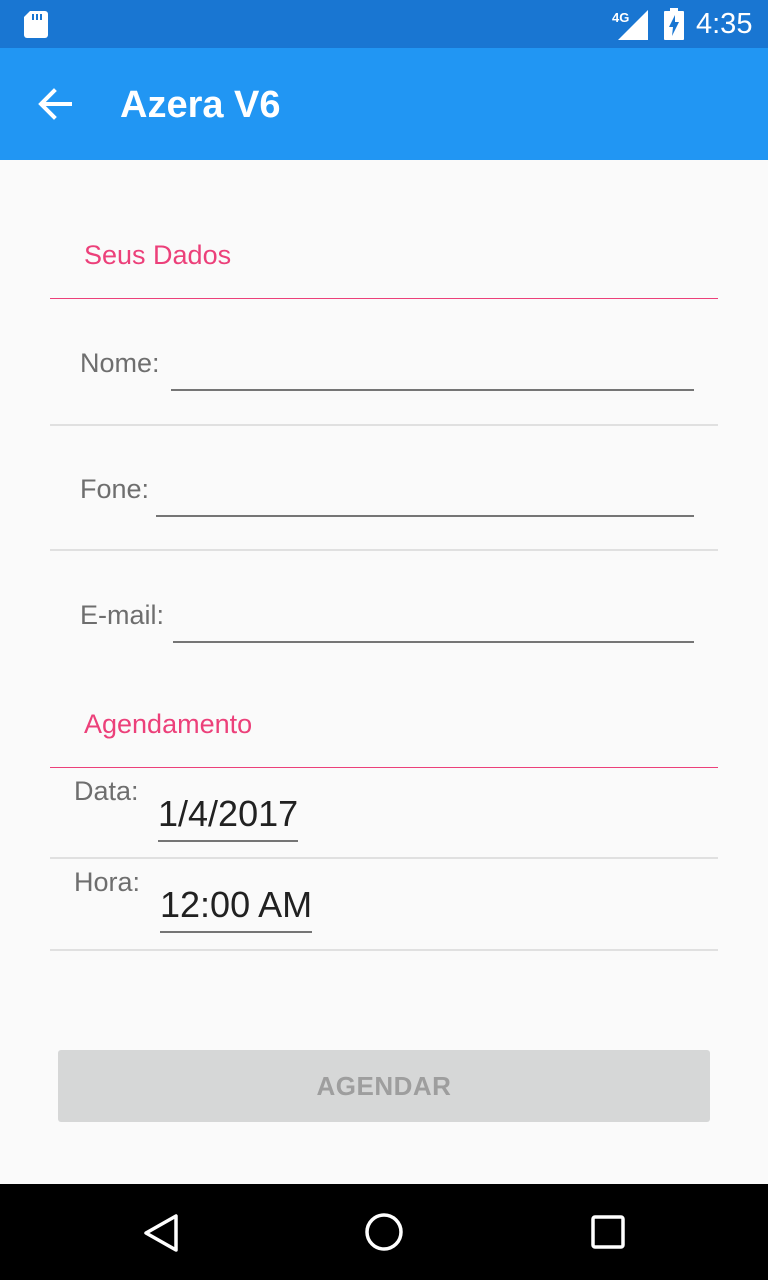 The width and height of the screenshot is (768, 1280). Describe the element at coordinates (236, 910) in the screenshot. I see `time-picker: 12:00 AM` at that location.